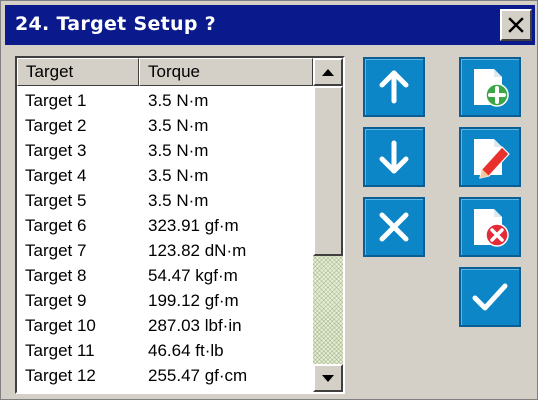 This screenshot has width=538, height=400. I want to click on add-document-icon, so click(491, 88).